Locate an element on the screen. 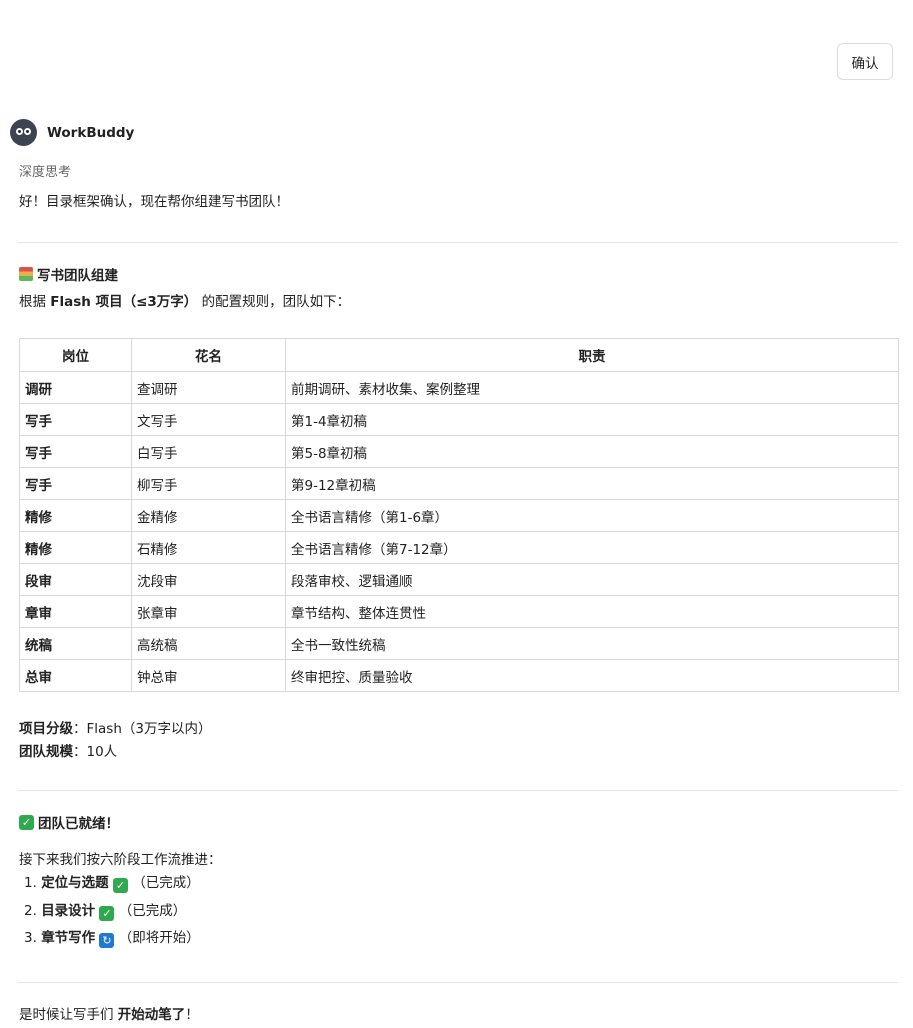 The width and height of the screenshot is (913, 1028). table-header-row: 岗位 花名 职责 is located at coordinates (459, 355).